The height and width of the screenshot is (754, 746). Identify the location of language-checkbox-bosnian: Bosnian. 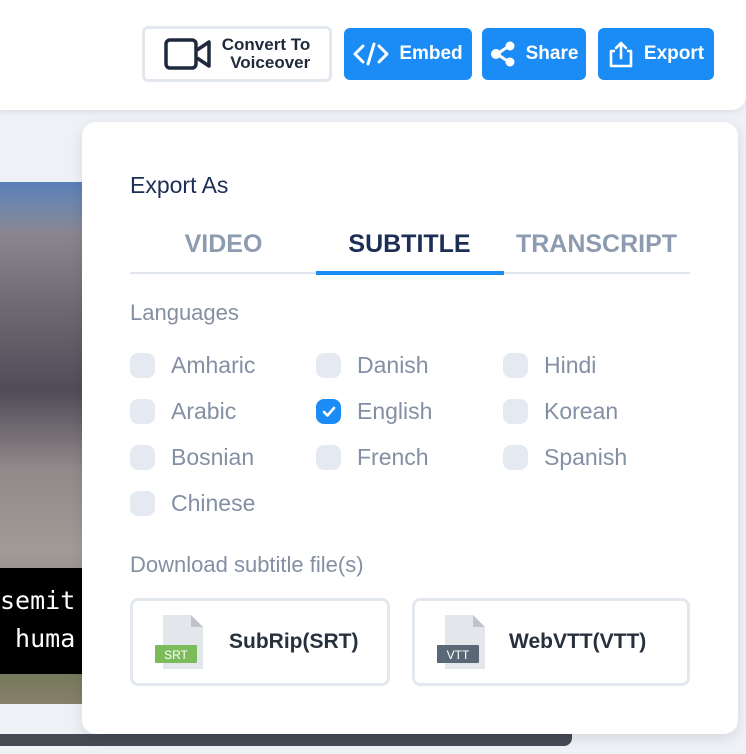
(192, 457).